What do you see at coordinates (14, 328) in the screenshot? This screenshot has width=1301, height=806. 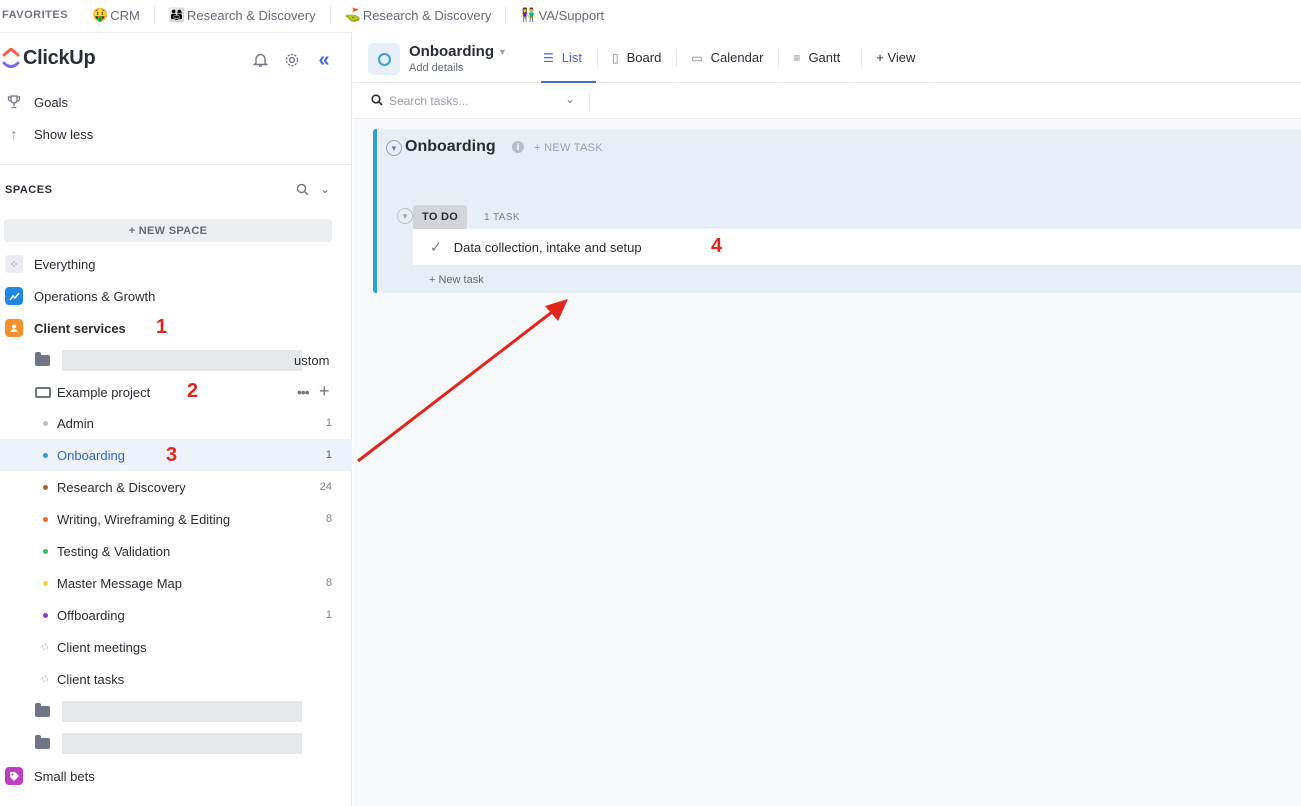 I see `user-icon` at bounding box center [14, 328].